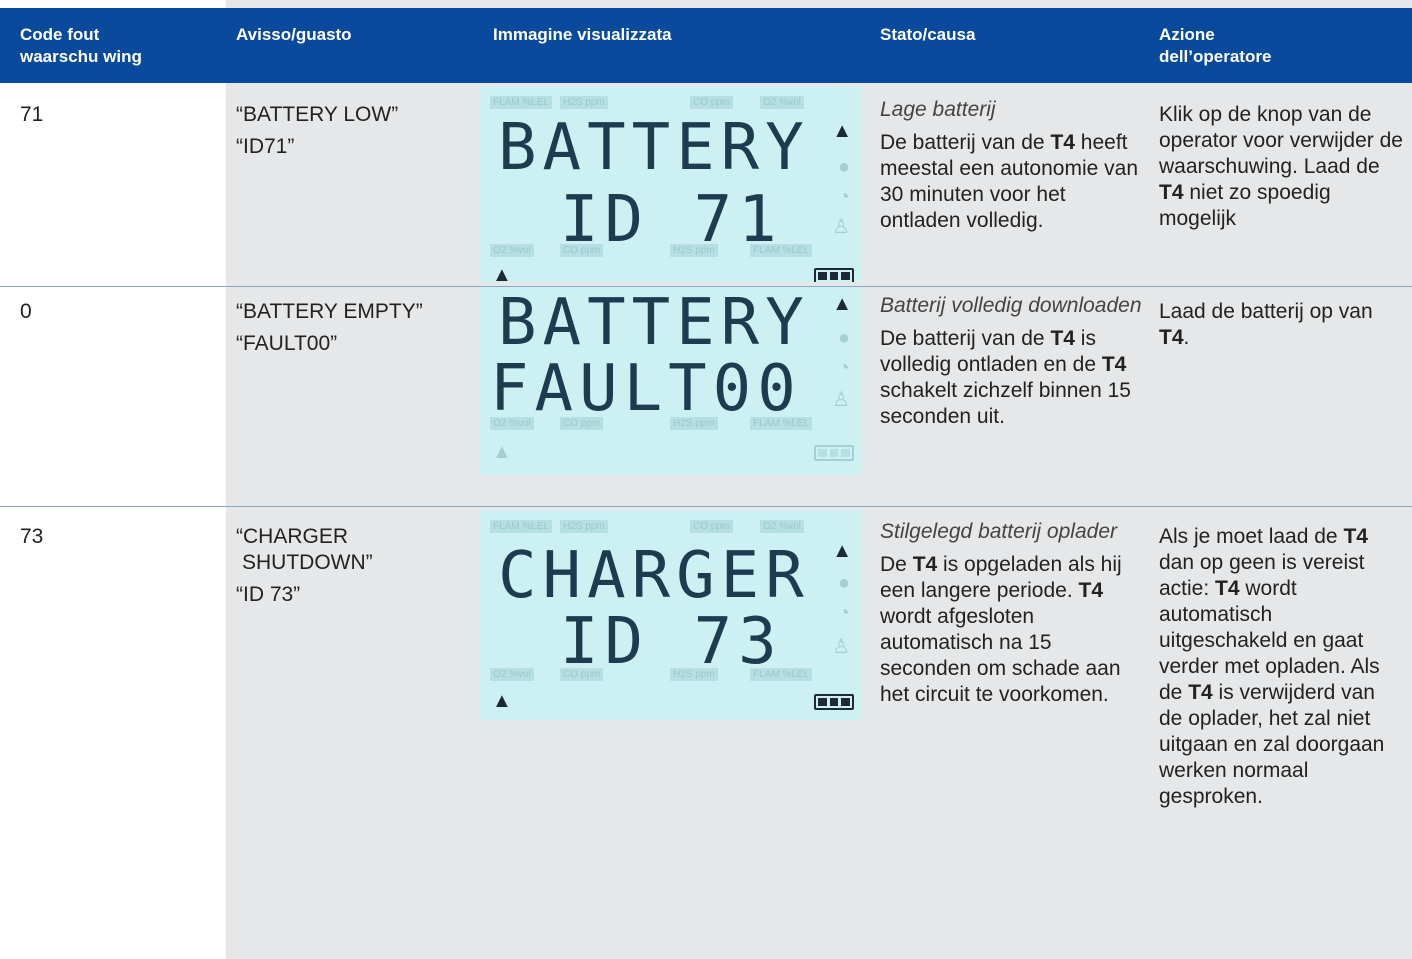 The height and width of the screenshot is (959, 1412). Describe the element at coordinates (32, 536) in the screenshot. I see `row3-code: 73` at that location.